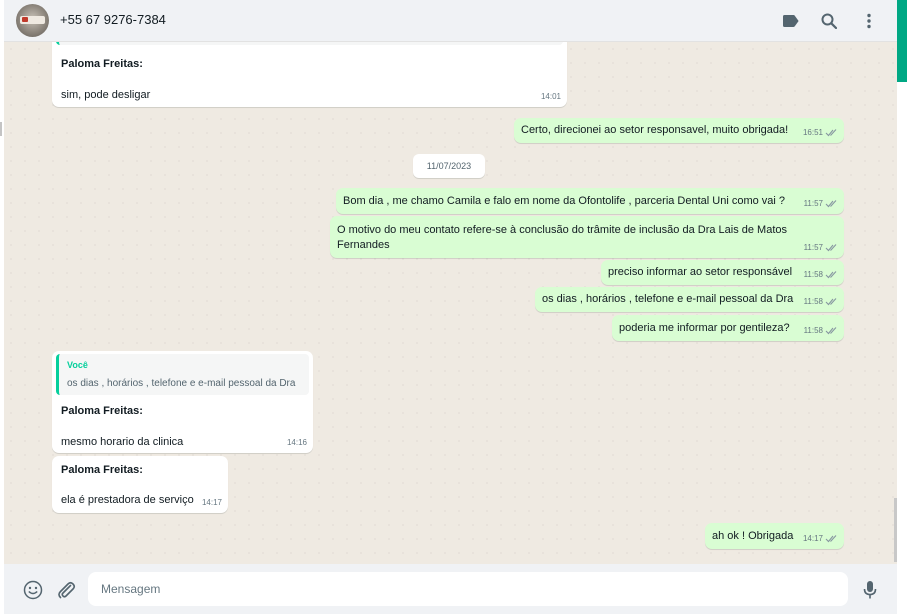 This screenshot has width=907, height=614. Describe the element at coordinates (820, 132) in the screenshot. I see `message-time: 16:51` at that location.